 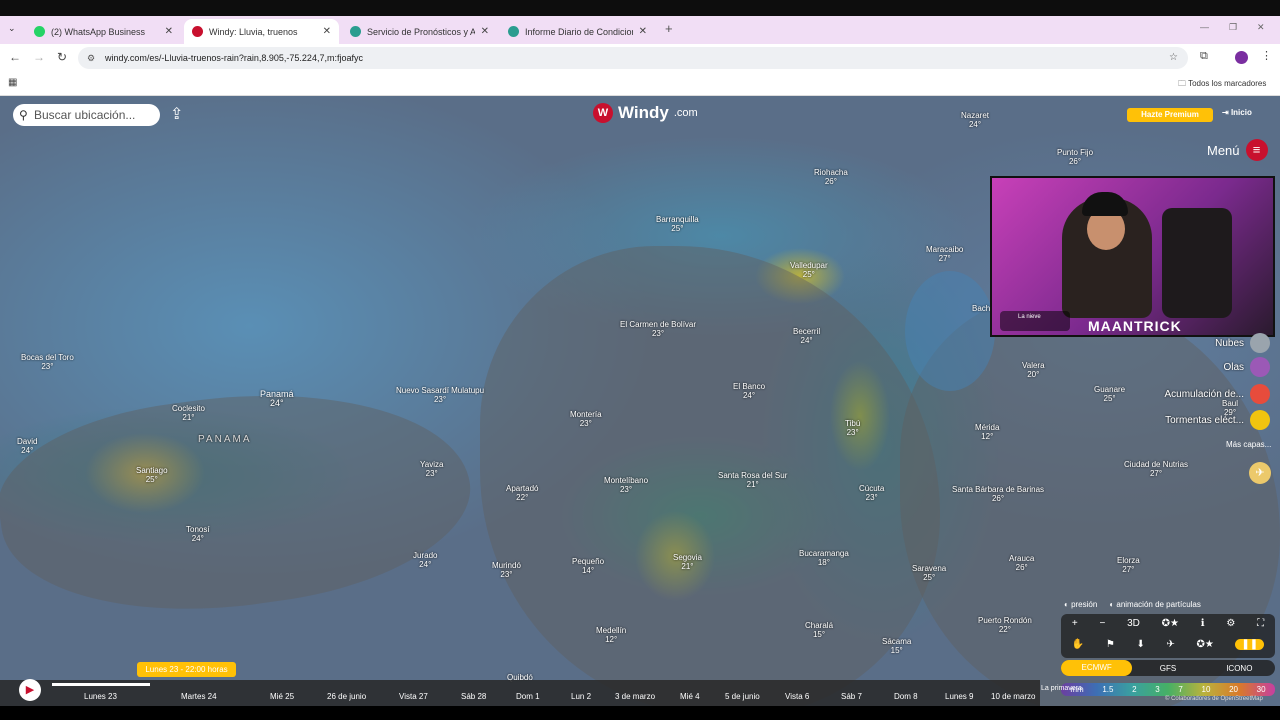 I want to click on city-el-carmen: El Carmen de Bolívar 23°, so click(x=658, y=329).